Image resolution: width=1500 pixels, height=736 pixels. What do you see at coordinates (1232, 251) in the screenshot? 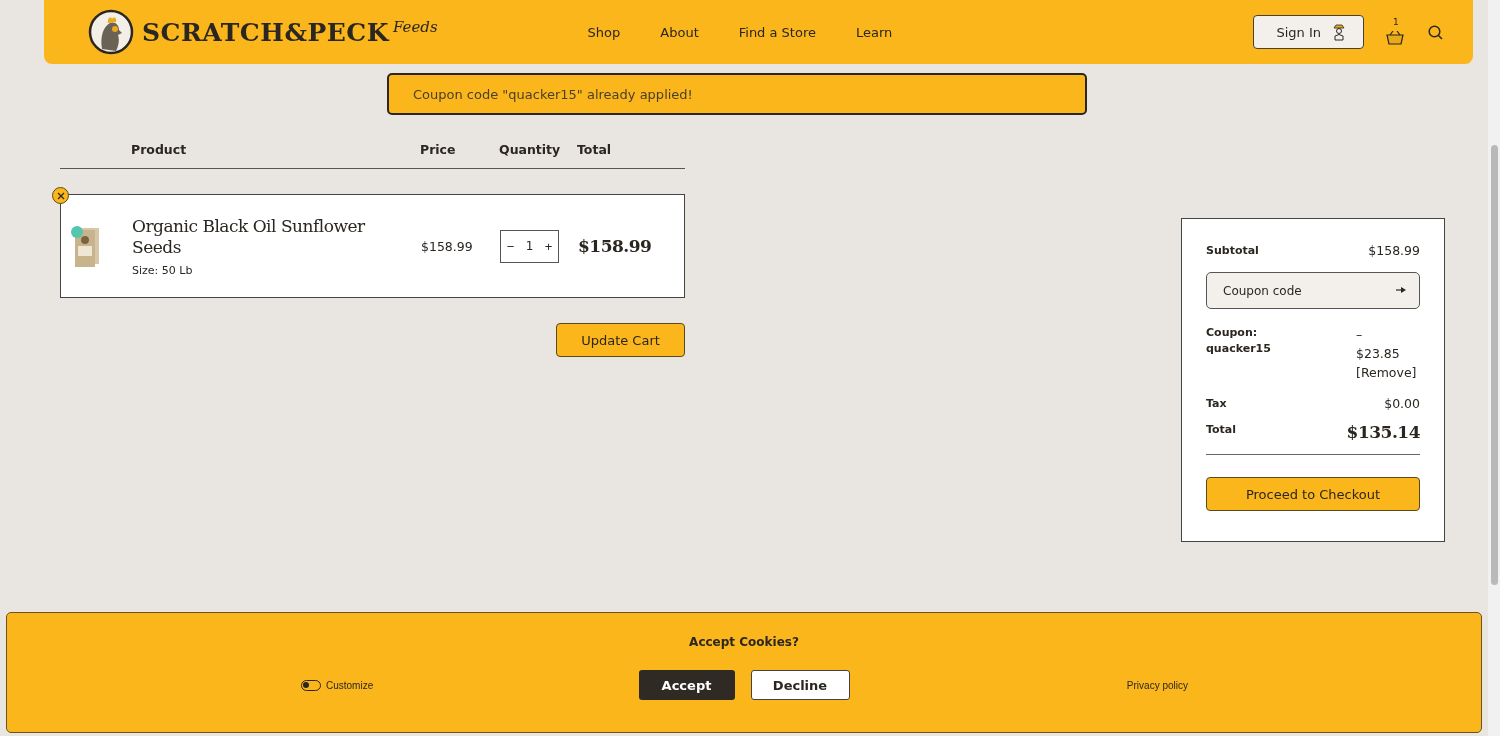
I see `subtotal-label: Subtotal` at bounding box center [1232, 251].